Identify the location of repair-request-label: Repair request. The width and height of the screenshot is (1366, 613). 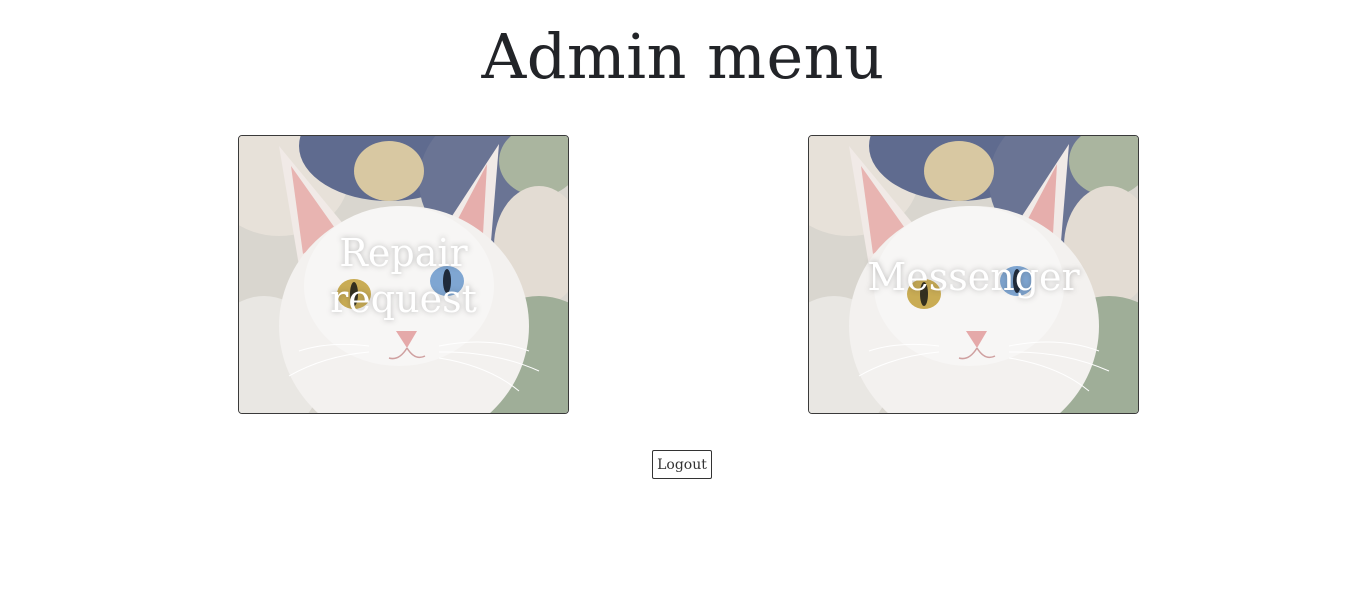
(403, 276).